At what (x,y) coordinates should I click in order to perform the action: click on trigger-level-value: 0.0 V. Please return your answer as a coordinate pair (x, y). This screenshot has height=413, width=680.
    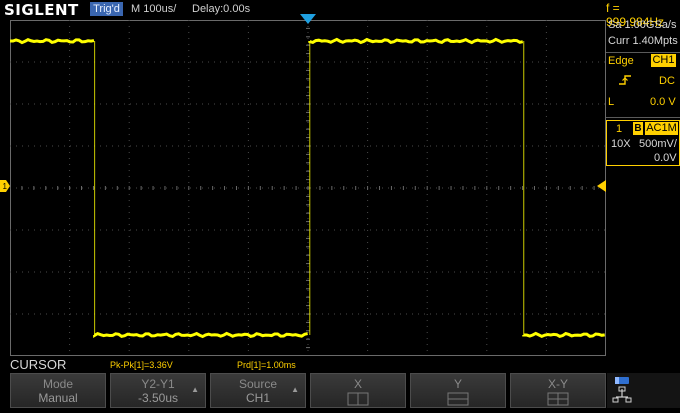
    Looking at the image, I should click on (663, 102).